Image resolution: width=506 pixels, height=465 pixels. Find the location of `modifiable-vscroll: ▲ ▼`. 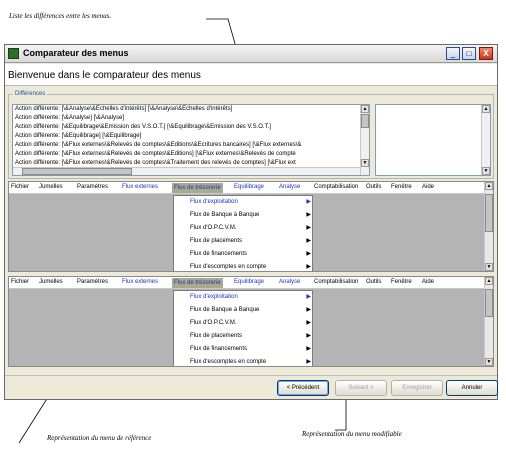

modifiable-vscroll: ▲ ▼ is located at coordinates (488, 321).